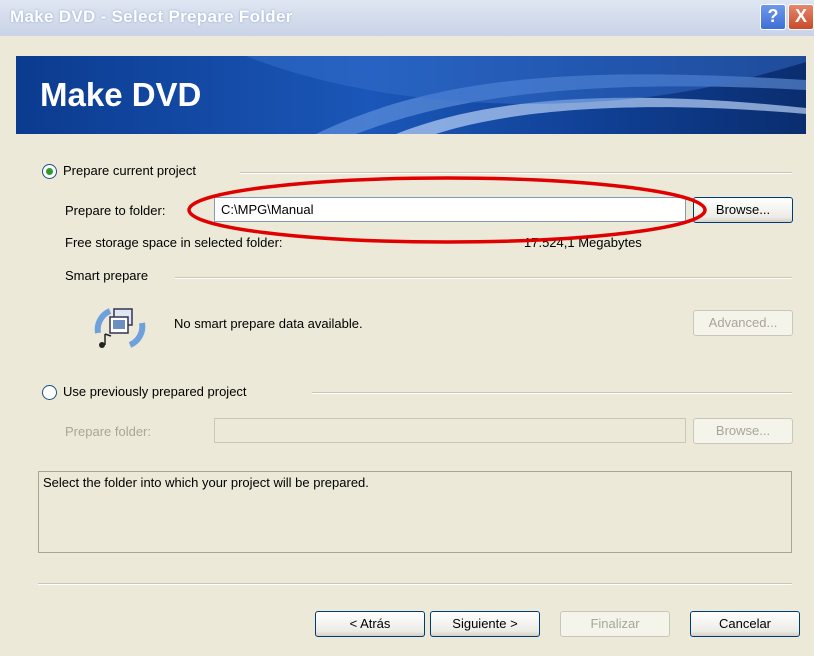  Describe the element at coordinates (155, 391) in the screenshot. I see `use-previous-label: Use previously prepared project` at that location.